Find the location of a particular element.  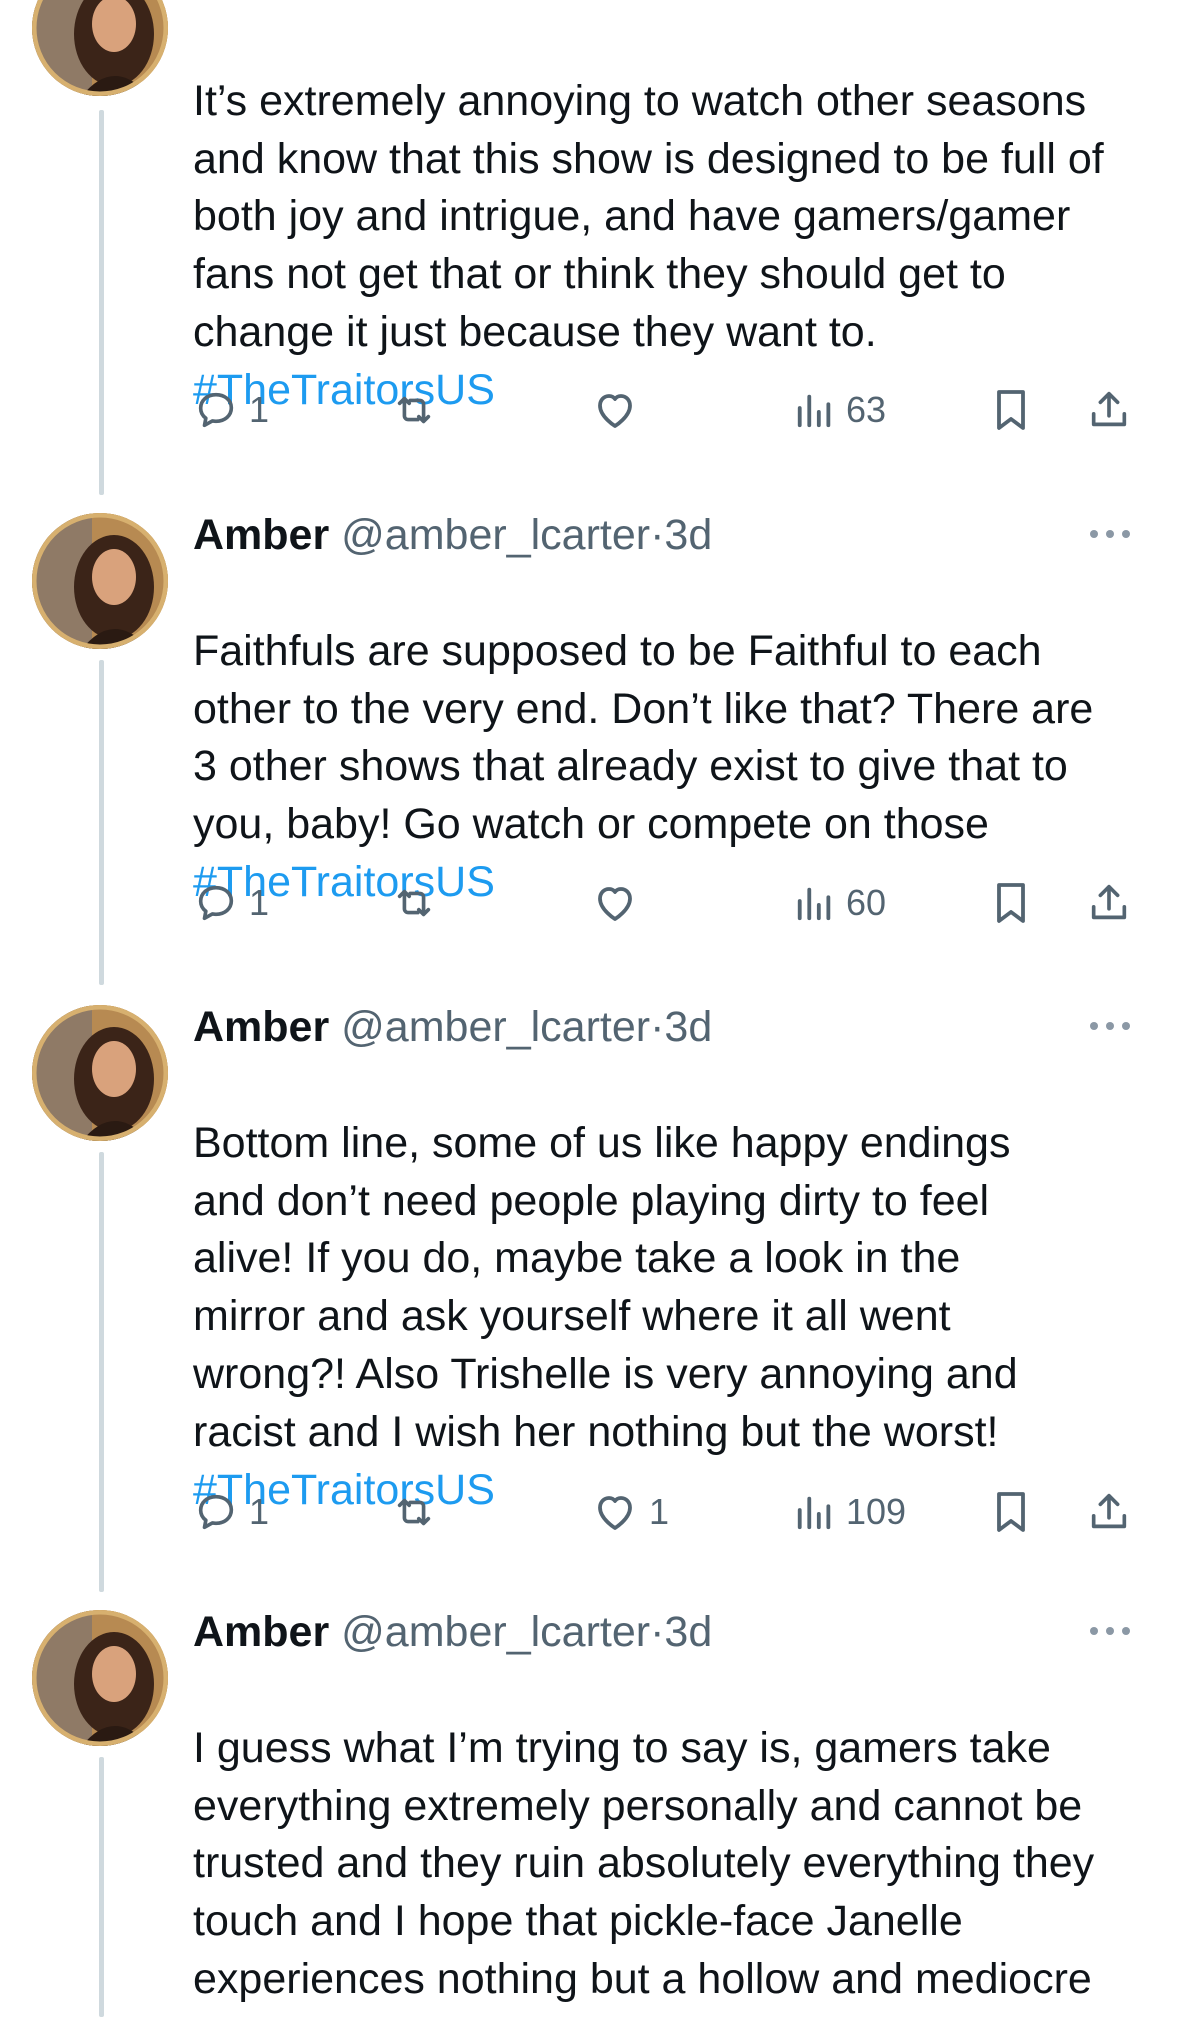

tweet-actions: 1 60 is located at coordinates (663, 903).